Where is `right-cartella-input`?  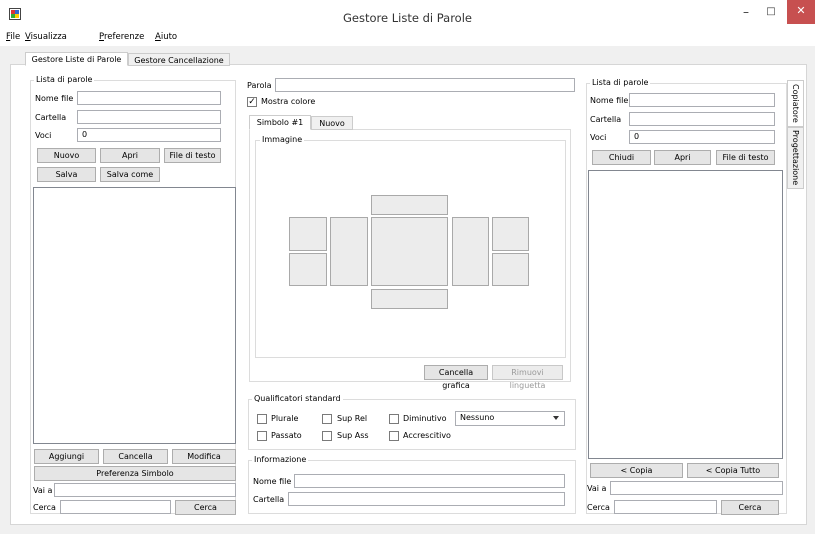 right-cartella-input is located at coordinates (702, 119).